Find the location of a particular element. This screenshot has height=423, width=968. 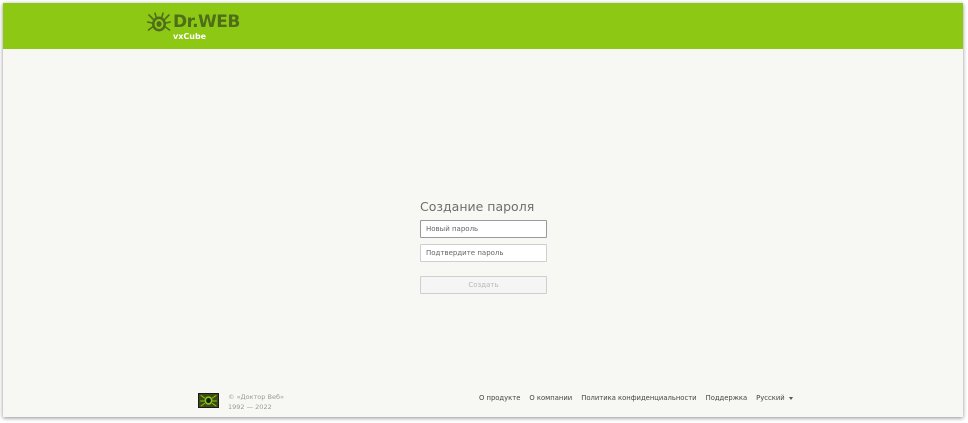

new-password-input is located at coordinates (483, 229).